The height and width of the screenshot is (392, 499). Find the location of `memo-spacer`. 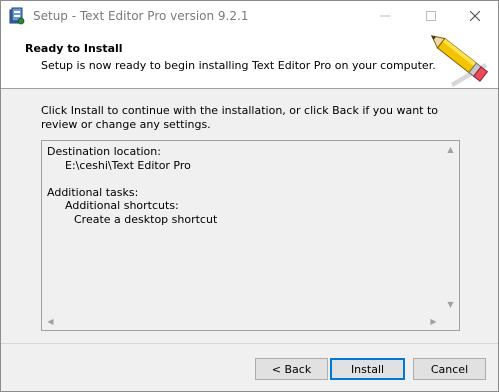

memo-spacer is located at coordinates (132, 179).